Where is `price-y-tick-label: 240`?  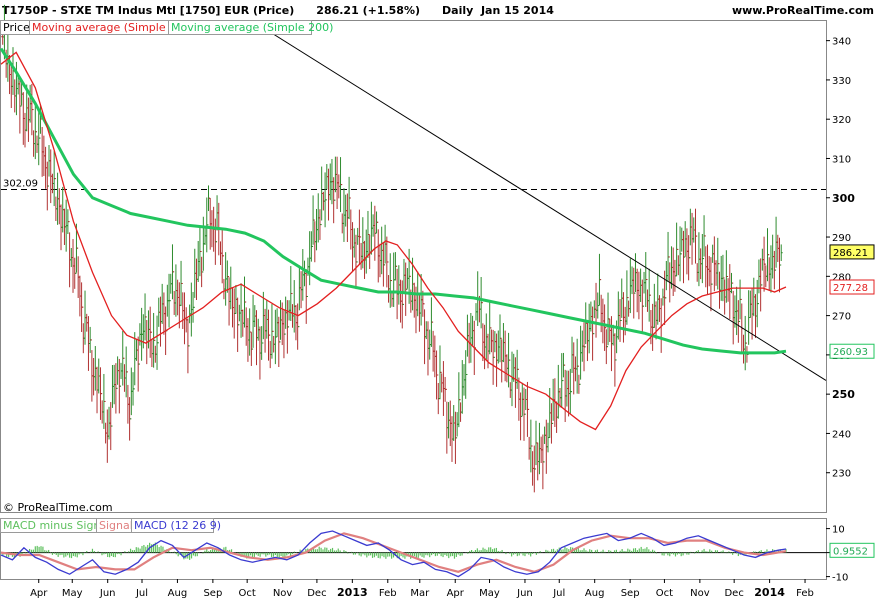 price-y-tick-label: 240 is located at coordinates (841, 434).